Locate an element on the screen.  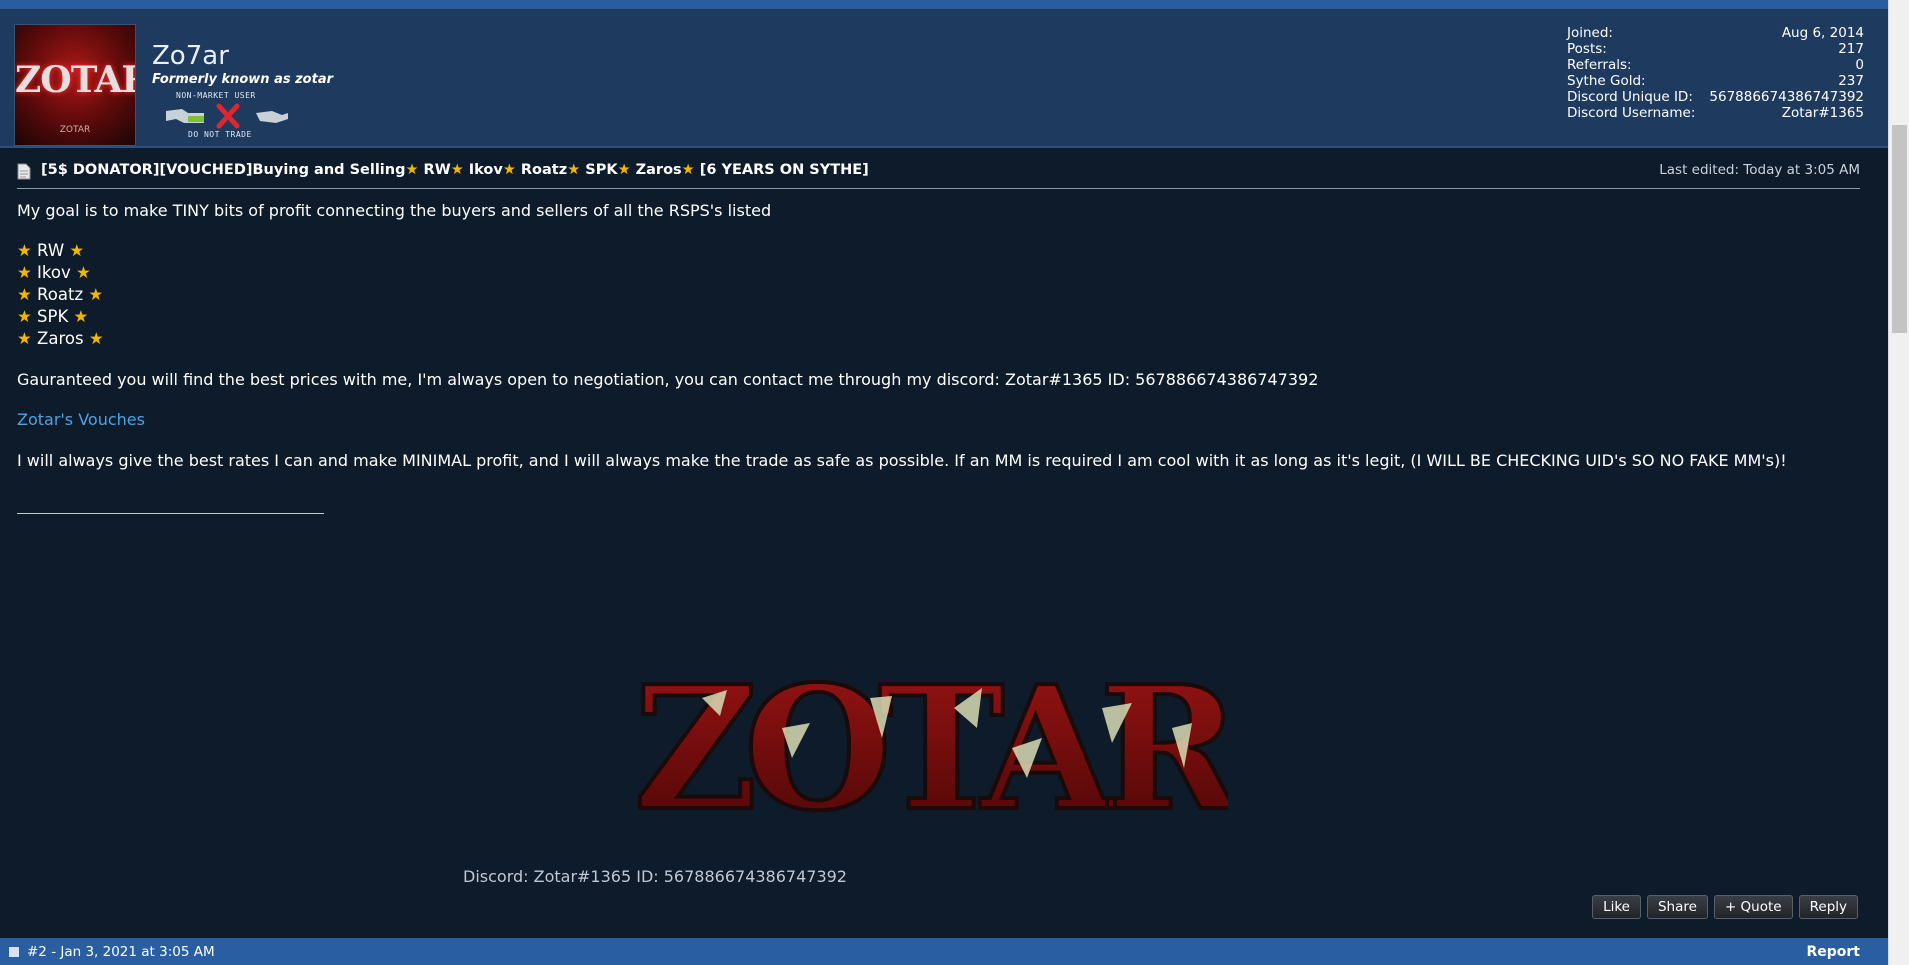
stat-posts: Posts: 217 is located at coordinates (1715, 49).